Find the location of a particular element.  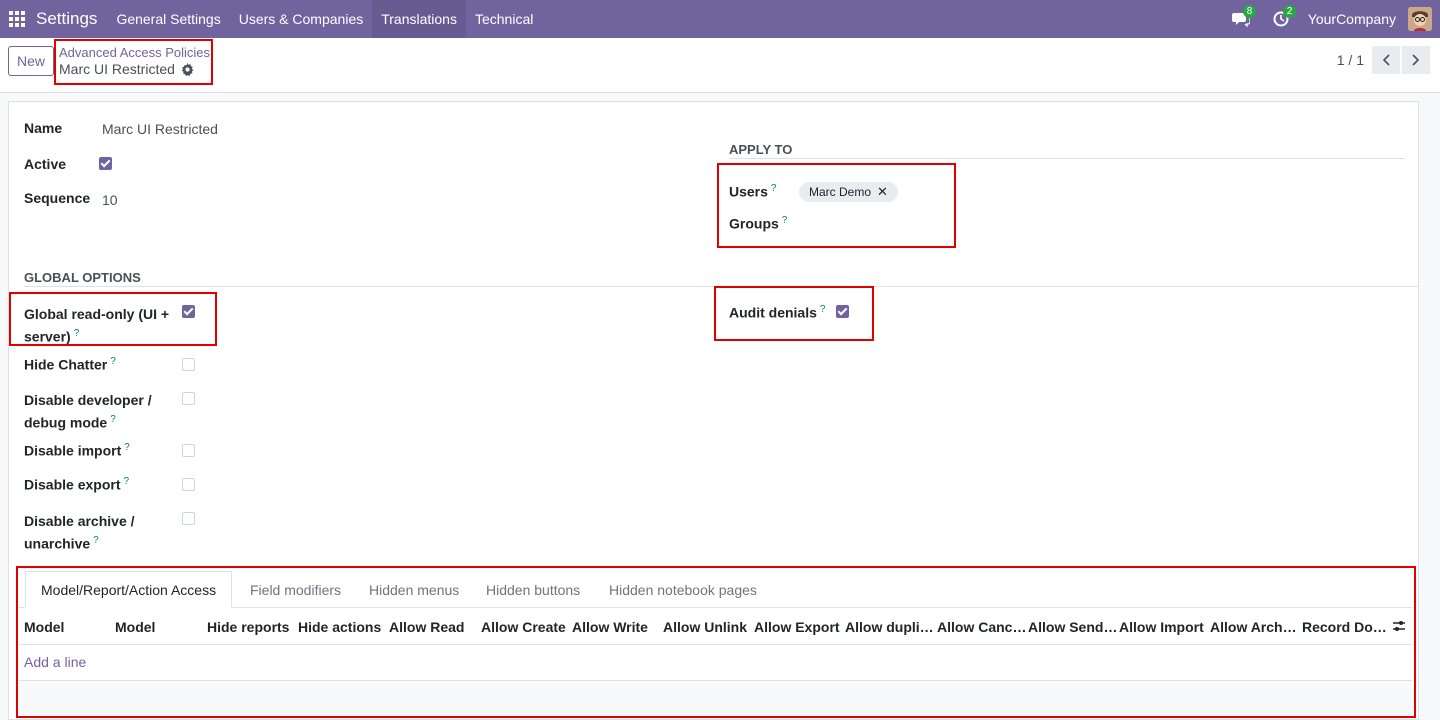

activities-badge: 2 is located at coordinates (1289, 11).